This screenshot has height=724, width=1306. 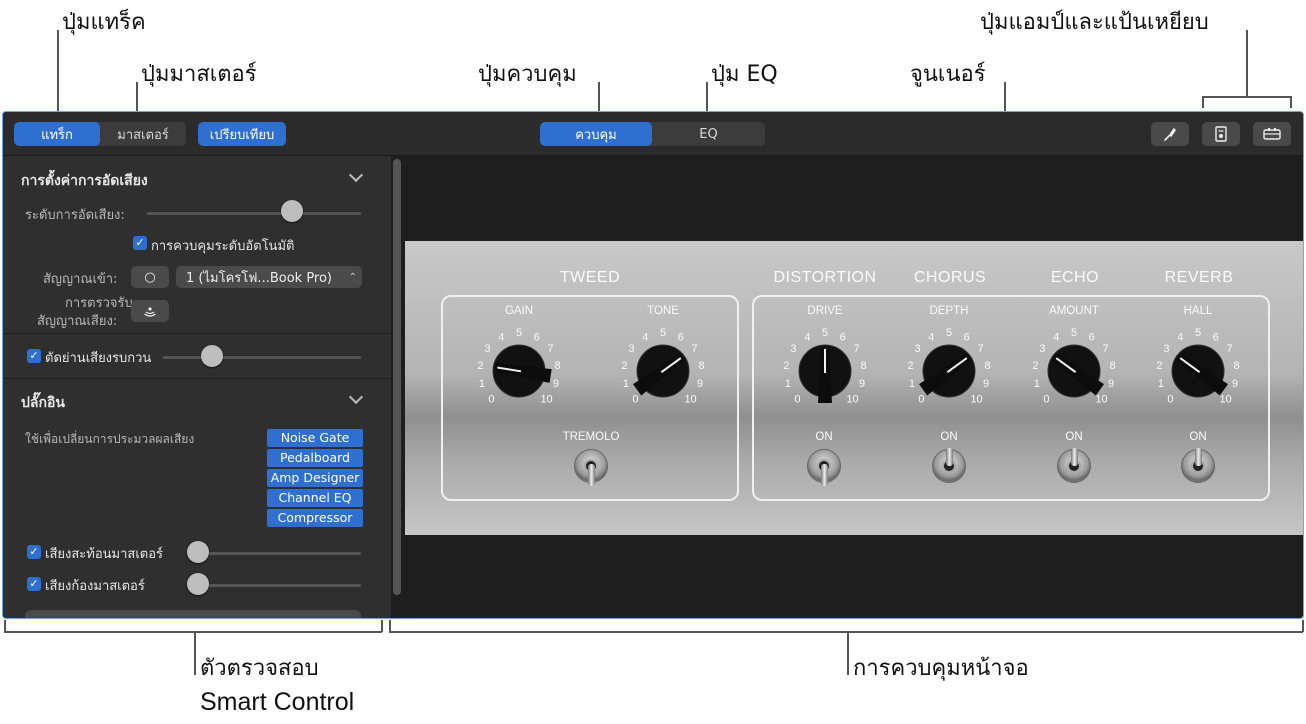 What do you see at coordinates (277, 553) in the screenshot?
I see `master-echo-track` at bounding box center [277, 553].